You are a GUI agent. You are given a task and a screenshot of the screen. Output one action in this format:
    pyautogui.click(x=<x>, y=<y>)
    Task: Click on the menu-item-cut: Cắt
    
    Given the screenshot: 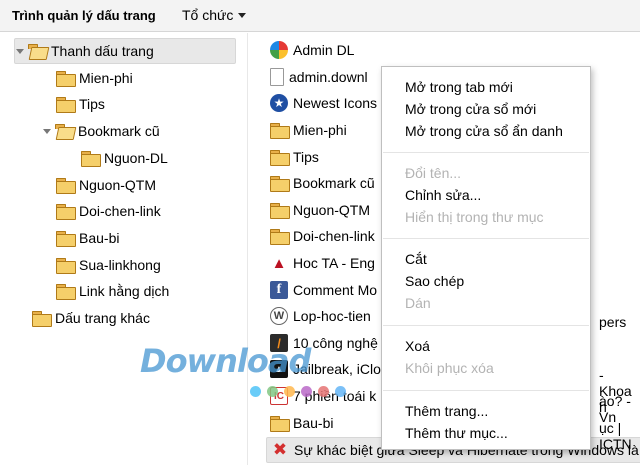 What is the action you would take?
    pyautogui.click(x=416, y=259)
    